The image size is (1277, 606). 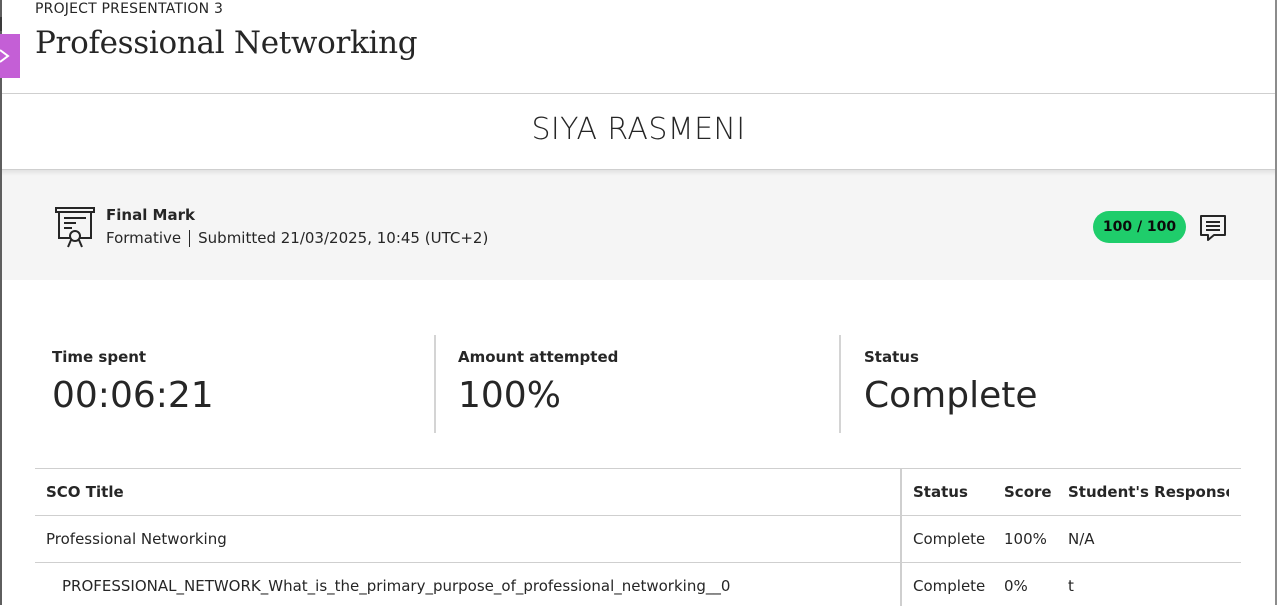 What do you see at coordinates (1, 302) in the screenshot?
I see `left-border` at bounding box center [1, 302].